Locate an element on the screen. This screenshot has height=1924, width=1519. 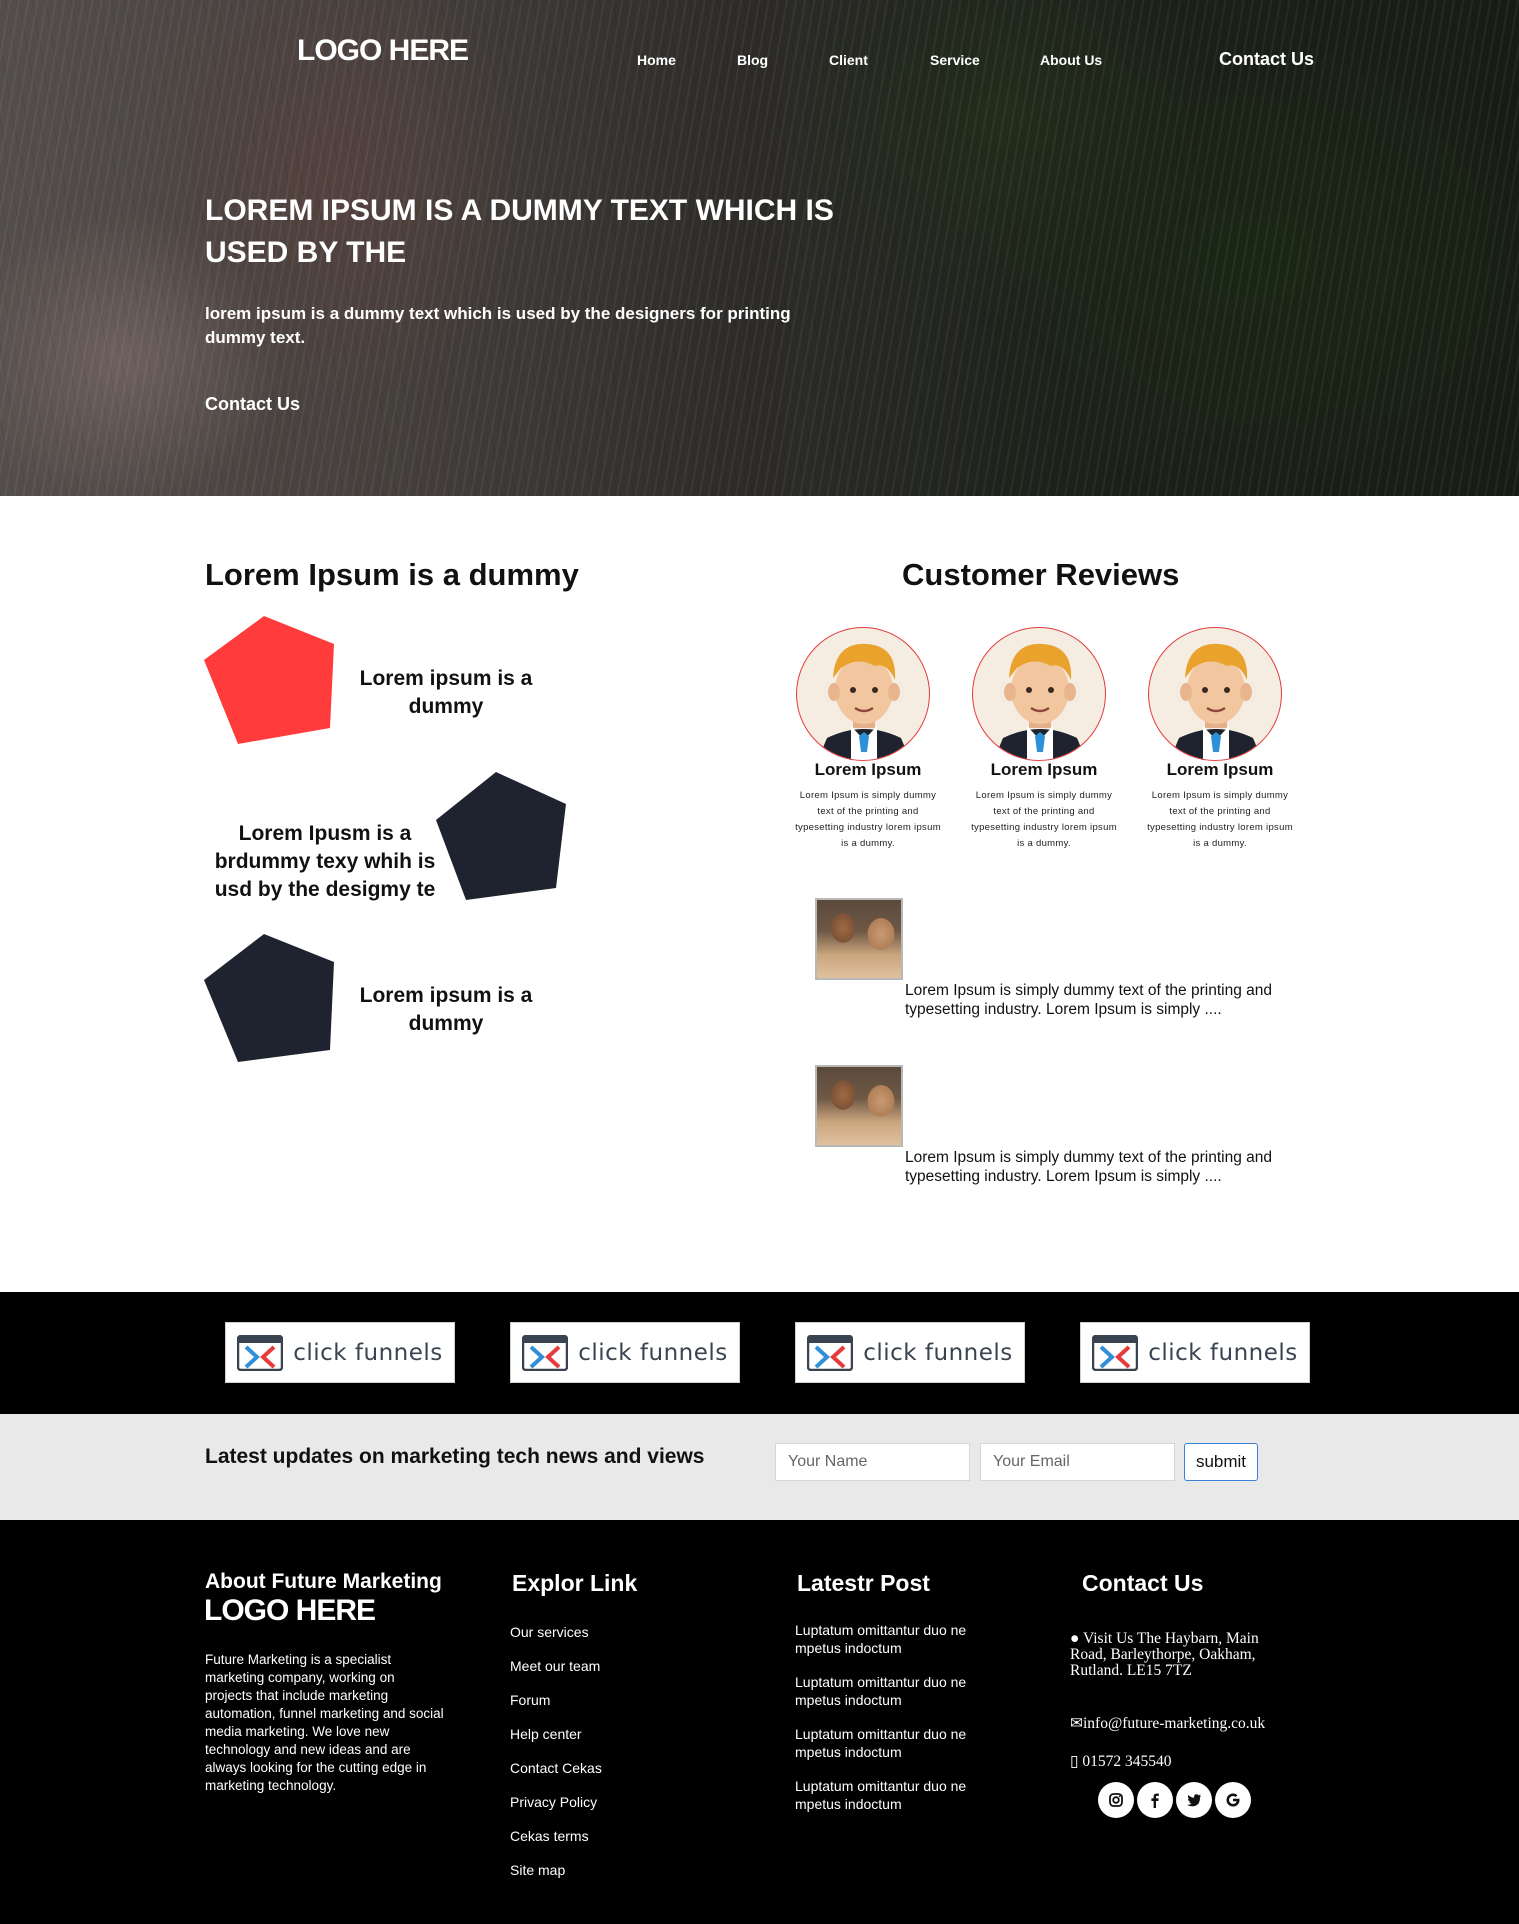
footer-link-cekas-terms: Cekas terms is located at coordinates (549, 1836).